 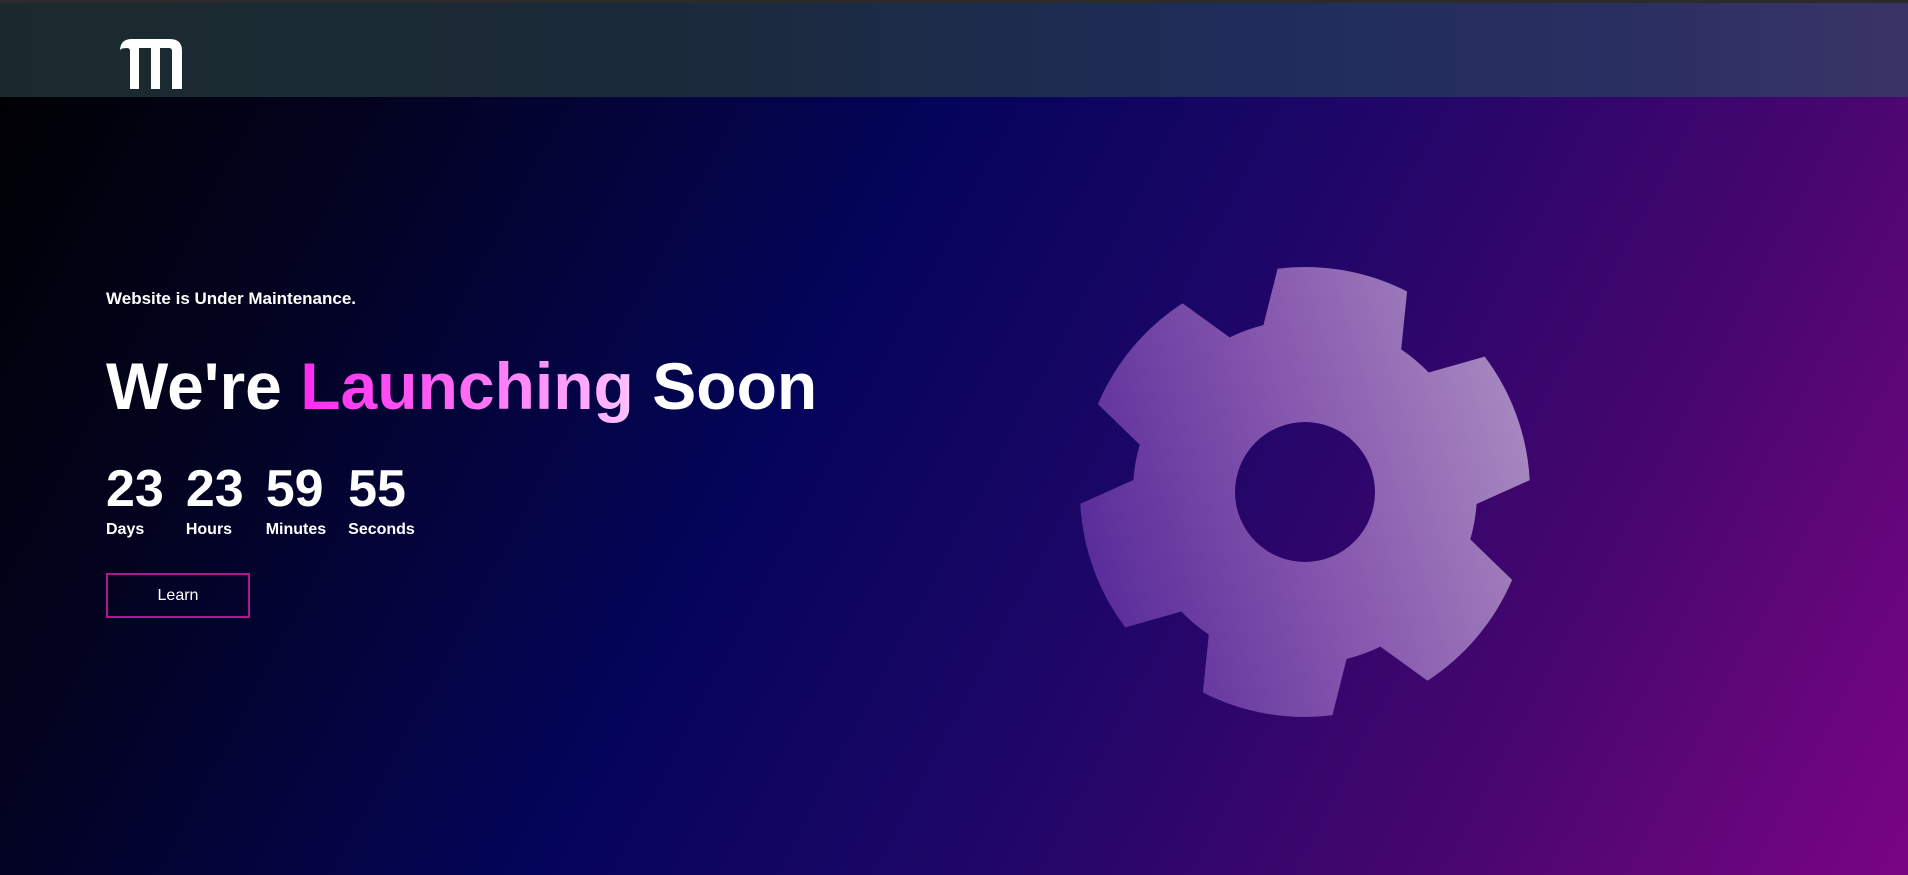 What do you see at coordinates (203, 386) in the screenshot?
I see `headline-prefix: We're` at bounding box center [203, 386].